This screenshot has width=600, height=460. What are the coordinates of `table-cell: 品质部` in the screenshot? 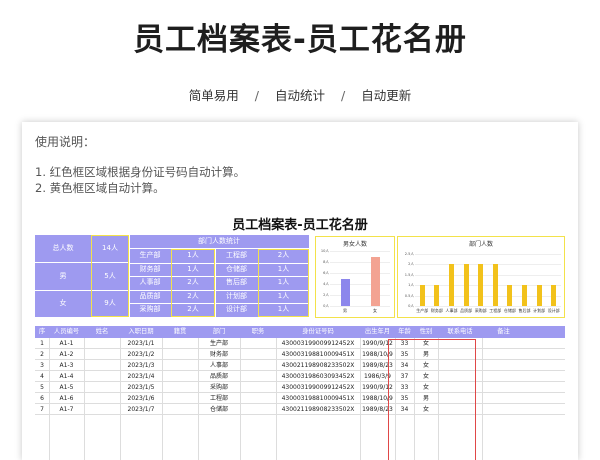 It's located at (219, 376).